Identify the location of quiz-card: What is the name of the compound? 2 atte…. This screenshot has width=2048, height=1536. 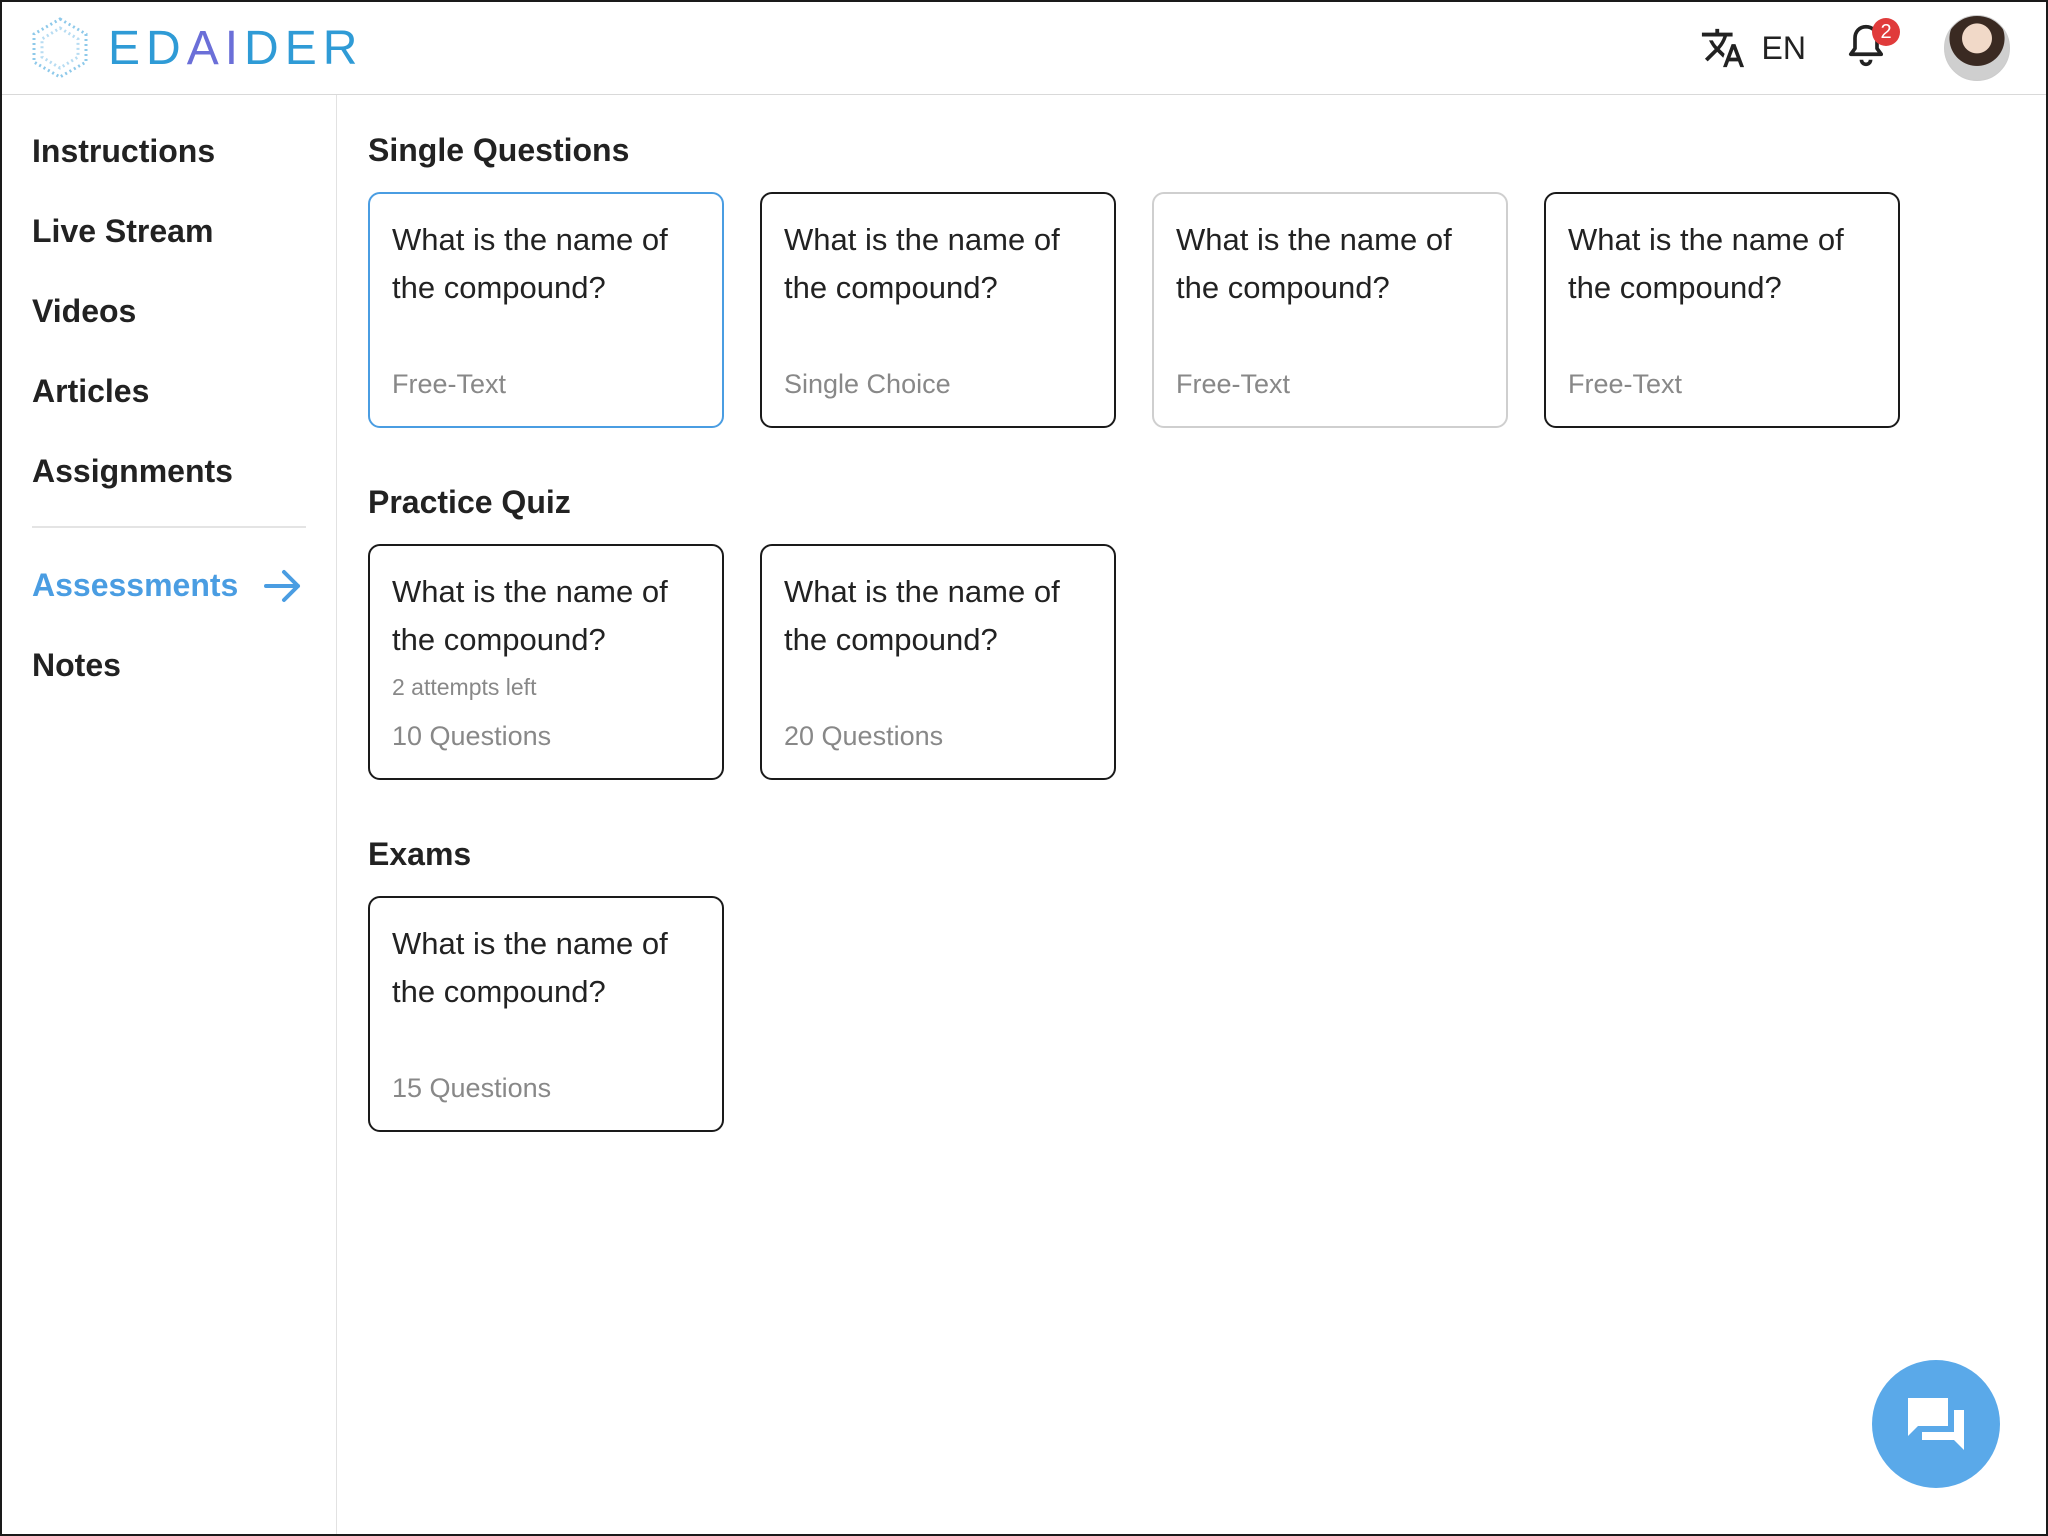
(546, 662).